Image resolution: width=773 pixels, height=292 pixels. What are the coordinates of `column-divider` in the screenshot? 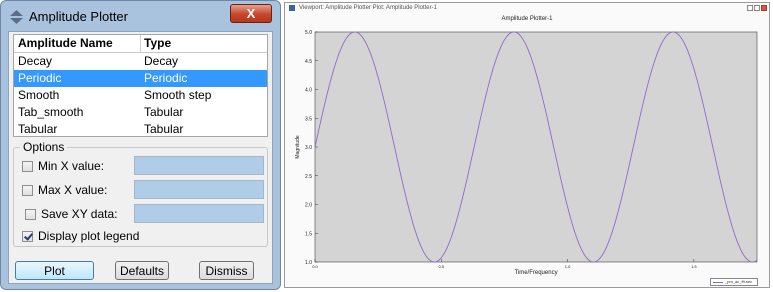 It's located at (140, 43).